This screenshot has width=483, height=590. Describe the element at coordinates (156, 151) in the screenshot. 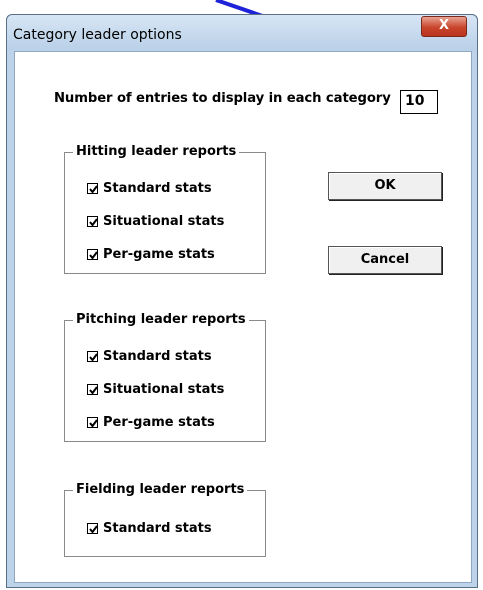

I see `hitting-group-title: Hitting leader reports` at that location.